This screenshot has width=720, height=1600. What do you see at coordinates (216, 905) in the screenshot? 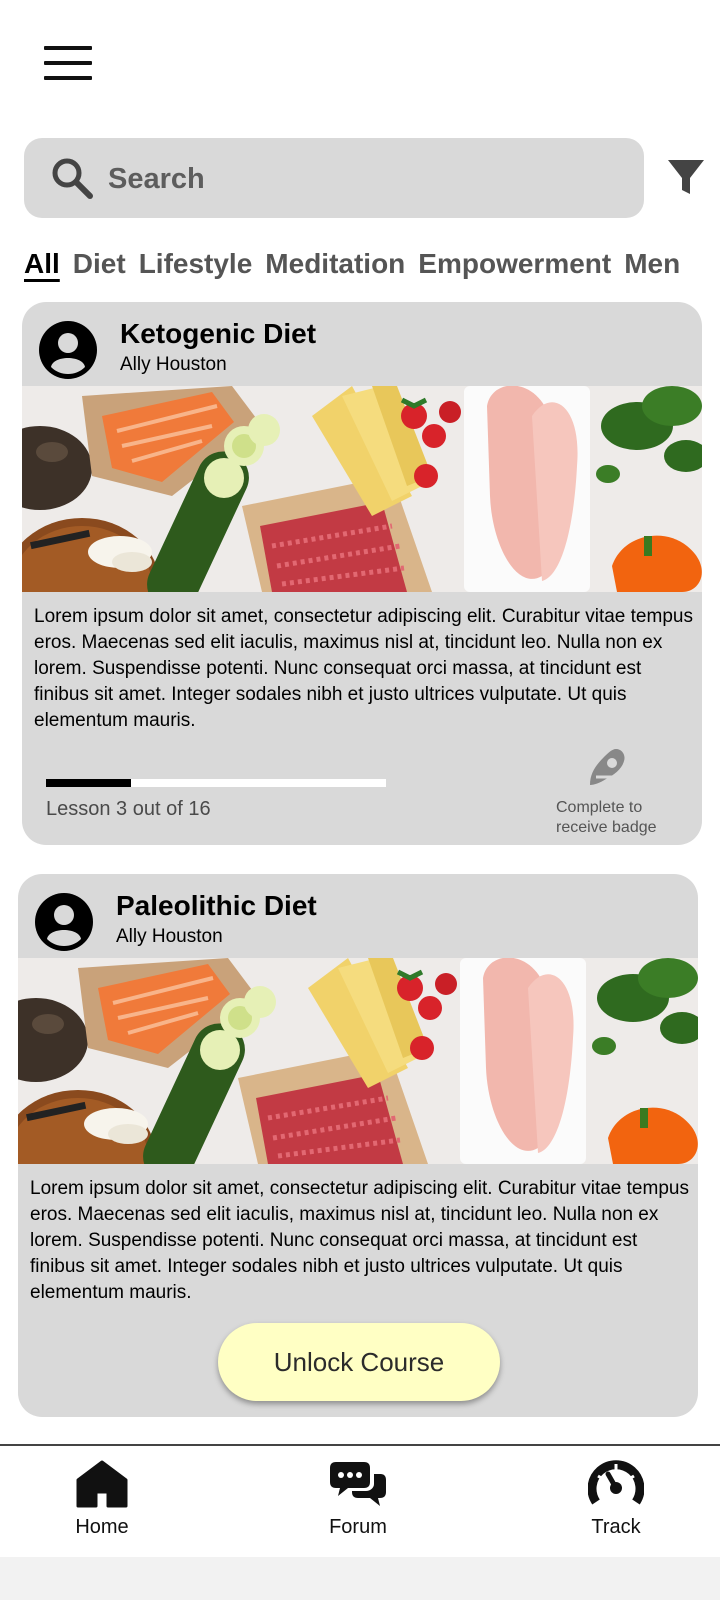
I see `course-title: Paleolithic Diet` at bounding box center [216, 905].